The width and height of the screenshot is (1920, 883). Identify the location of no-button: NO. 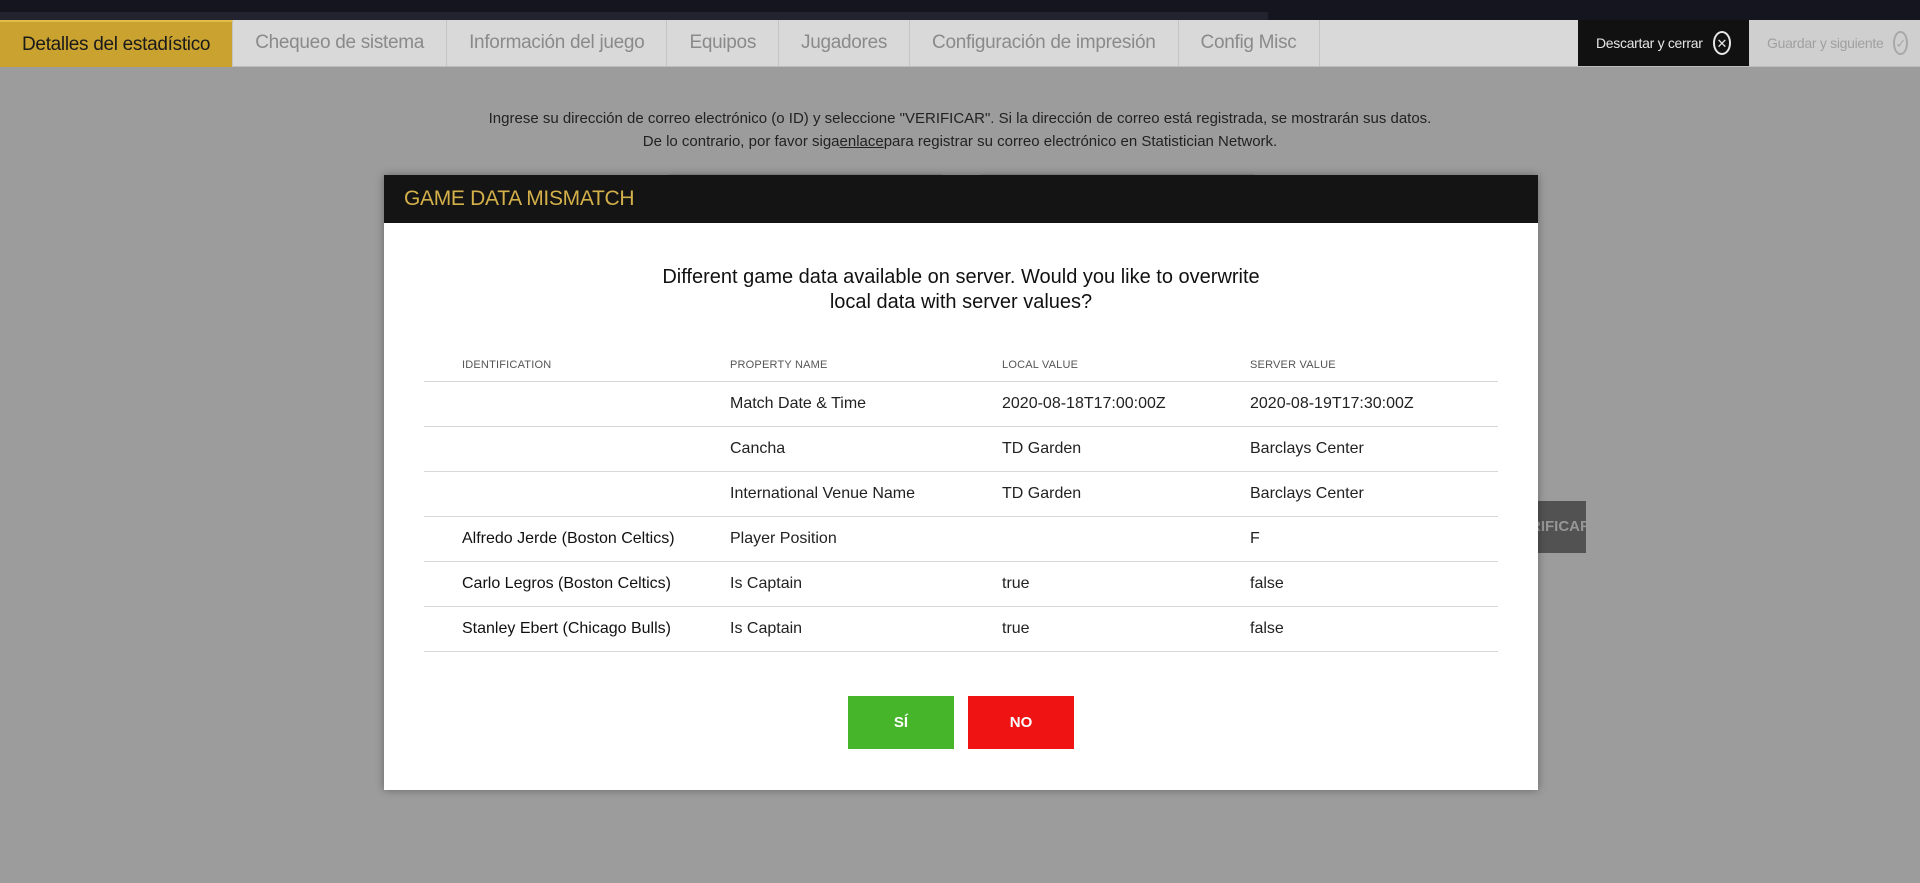
(1021, 722).